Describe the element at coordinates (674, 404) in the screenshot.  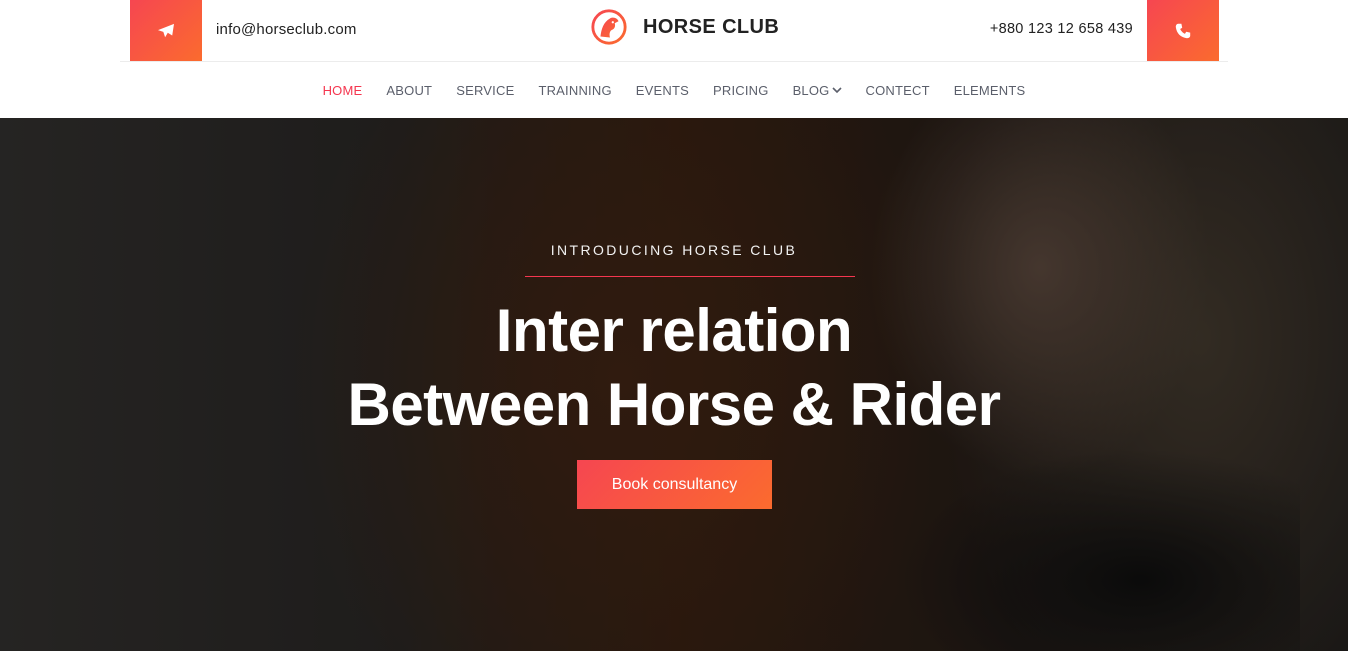
I see `hero-title-line-2: Between Horse & Rider` at that location.